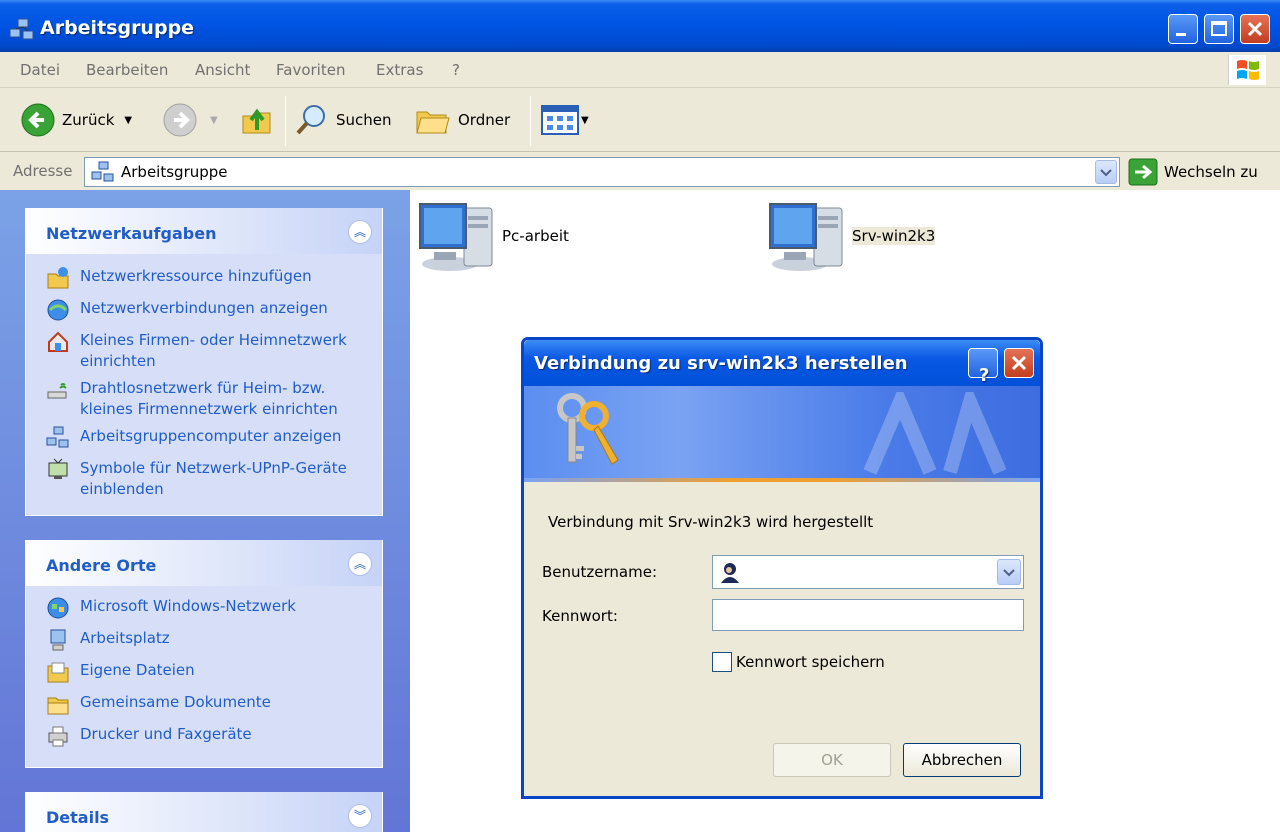 The height and width of the screenshot is (832, 1280). I want to click on folder-up-icon, so click(256, 121).